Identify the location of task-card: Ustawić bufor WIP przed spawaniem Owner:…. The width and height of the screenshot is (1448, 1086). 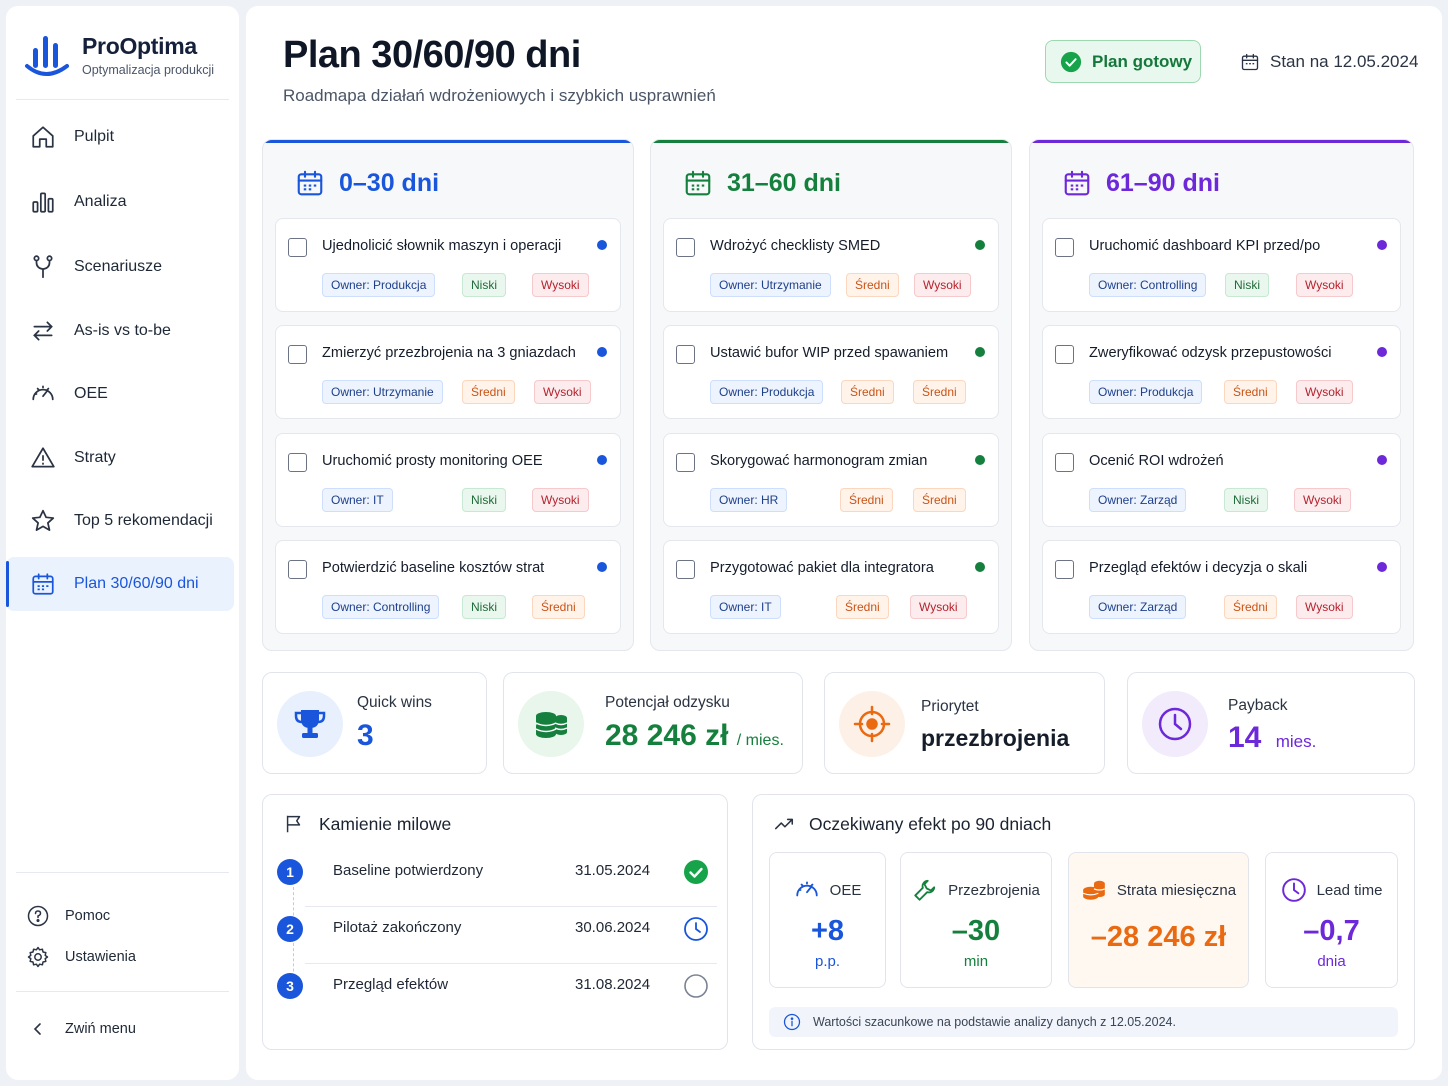
(831, 372).